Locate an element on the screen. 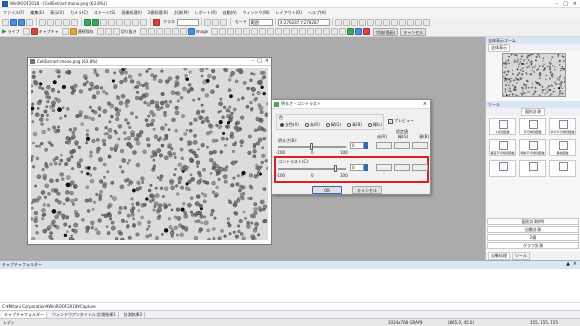  image-icon is located at coordinates (191, 31).